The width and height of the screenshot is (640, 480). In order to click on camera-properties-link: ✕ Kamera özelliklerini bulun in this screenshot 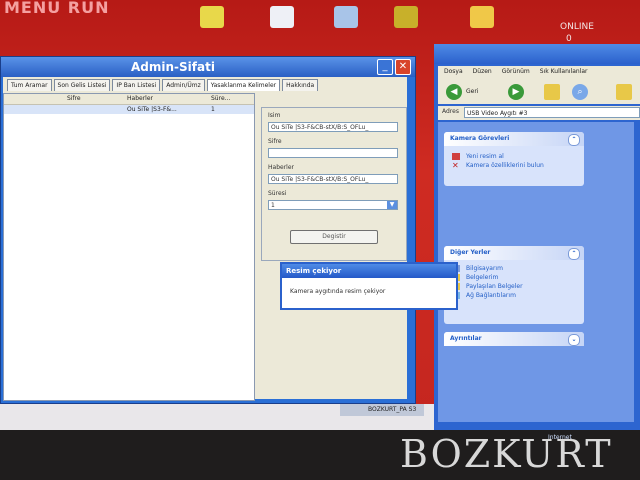, I will do `click(514, 165)`.